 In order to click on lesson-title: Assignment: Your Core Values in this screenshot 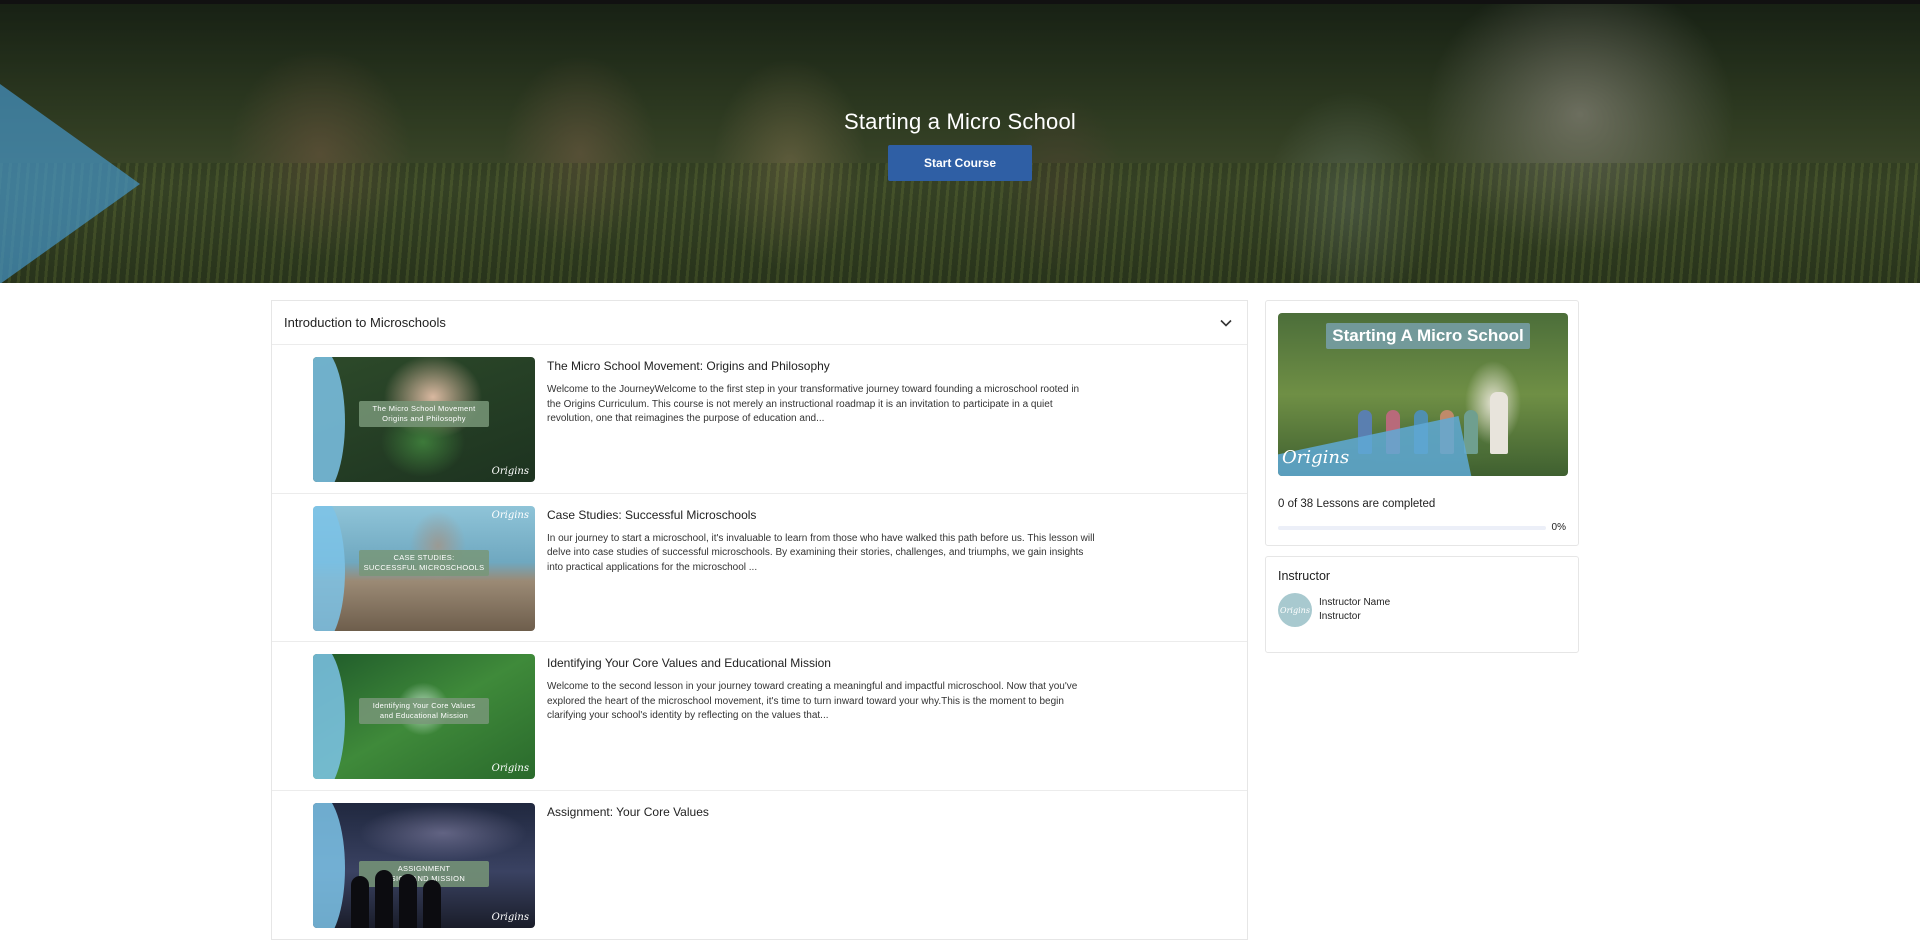, I will do `click(821, 812)`.